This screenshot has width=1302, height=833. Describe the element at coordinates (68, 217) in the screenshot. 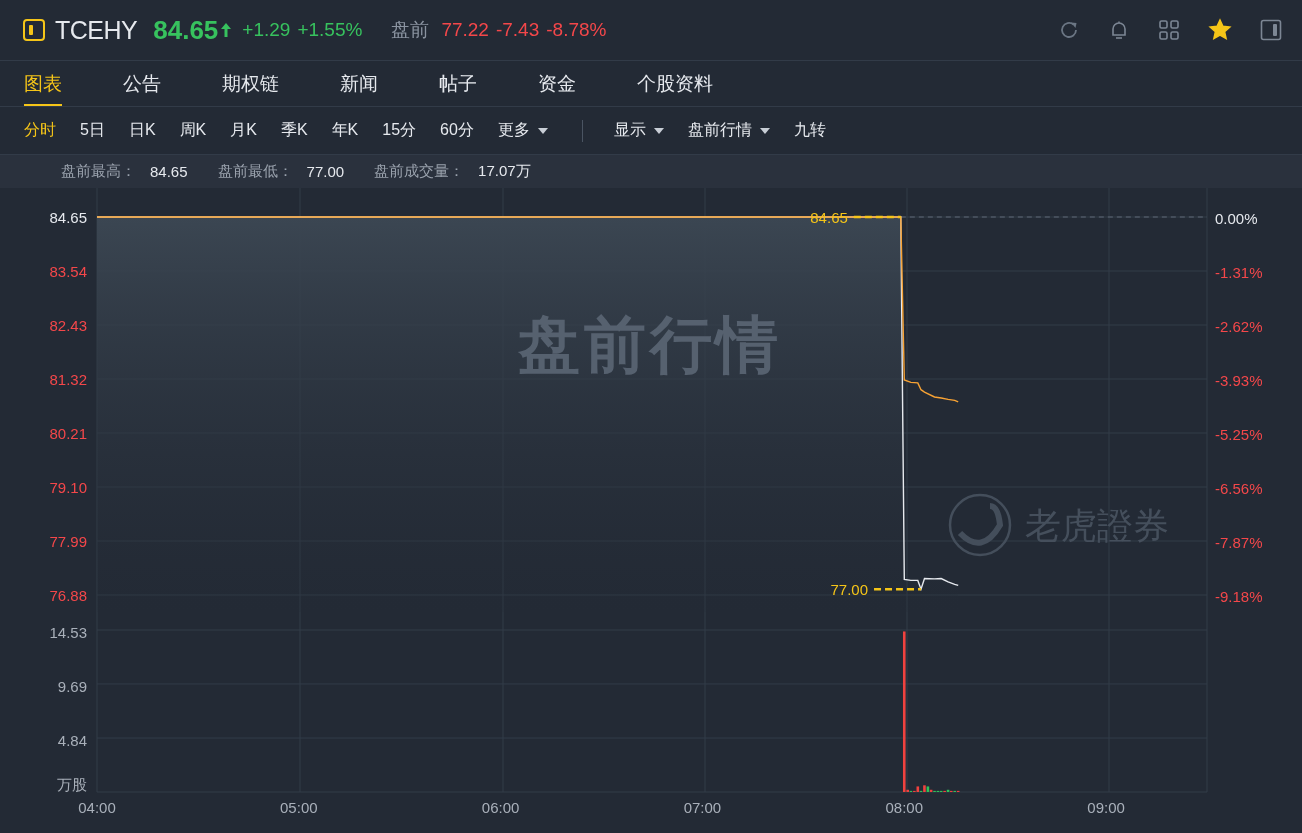

I see `price-axis-label: 84.65` at that location.